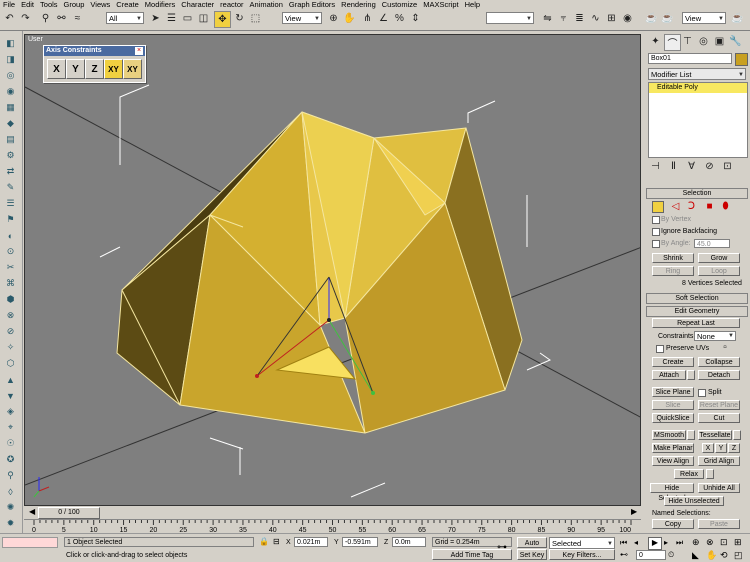 The height and width of the screenshot is (562, 750). Describe the element at coordinates (10, 459) in the screenshot. I see `tab-panel-tool-27-icon: ✪` at that location.